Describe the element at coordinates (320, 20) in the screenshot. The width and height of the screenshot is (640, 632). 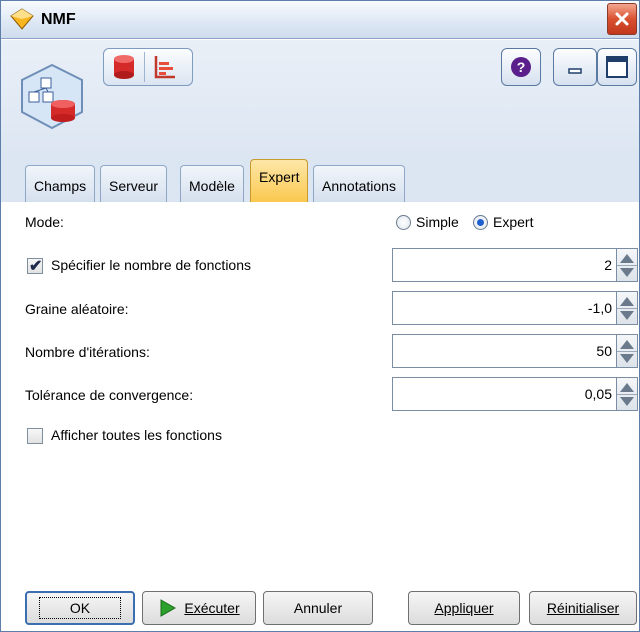
I see `title-bar: NMF` at that location.